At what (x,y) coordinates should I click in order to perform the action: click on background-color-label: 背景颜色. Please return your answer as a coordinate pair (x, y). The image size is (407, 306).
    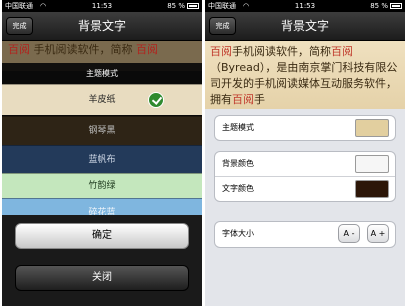
    Looking at the image, I should click on (238, 163).